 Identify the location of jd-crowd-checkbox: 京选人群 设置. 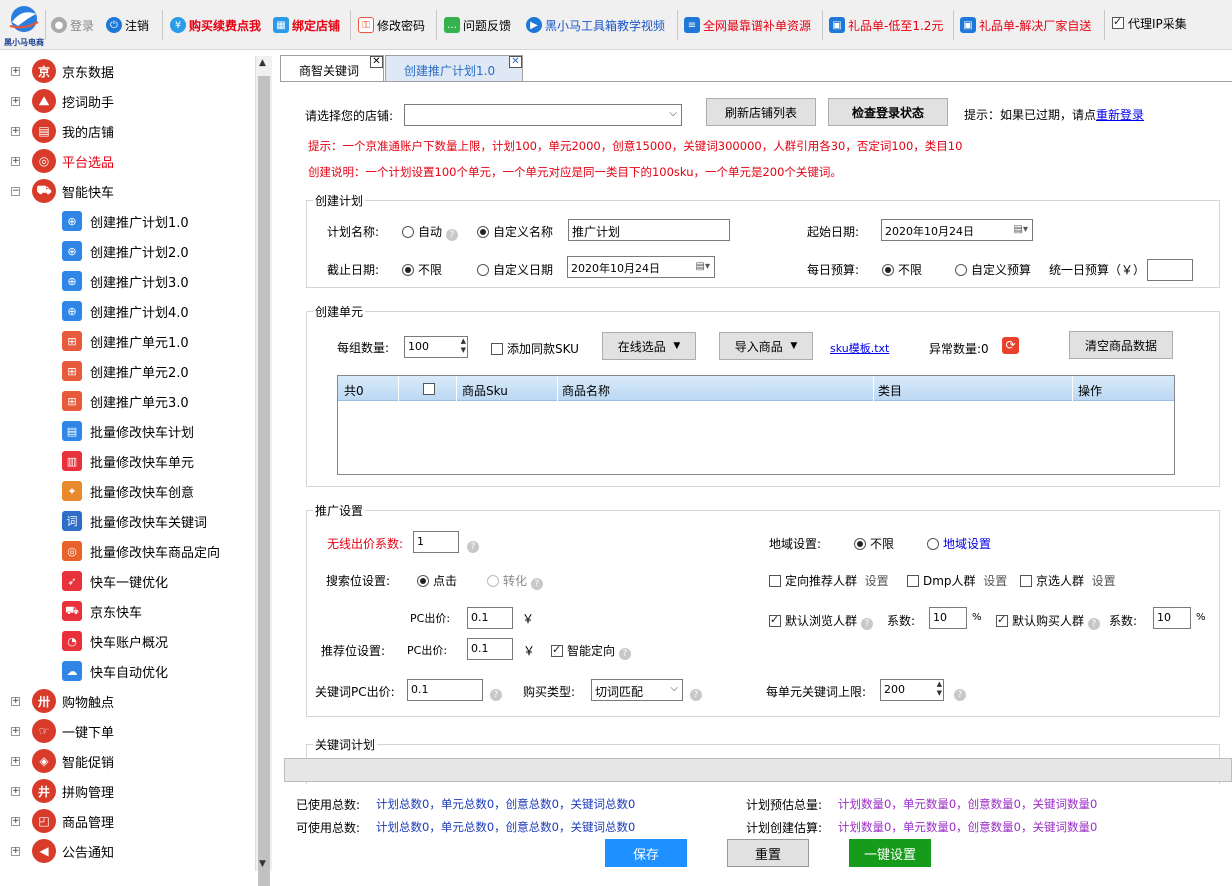
(1068, 580).